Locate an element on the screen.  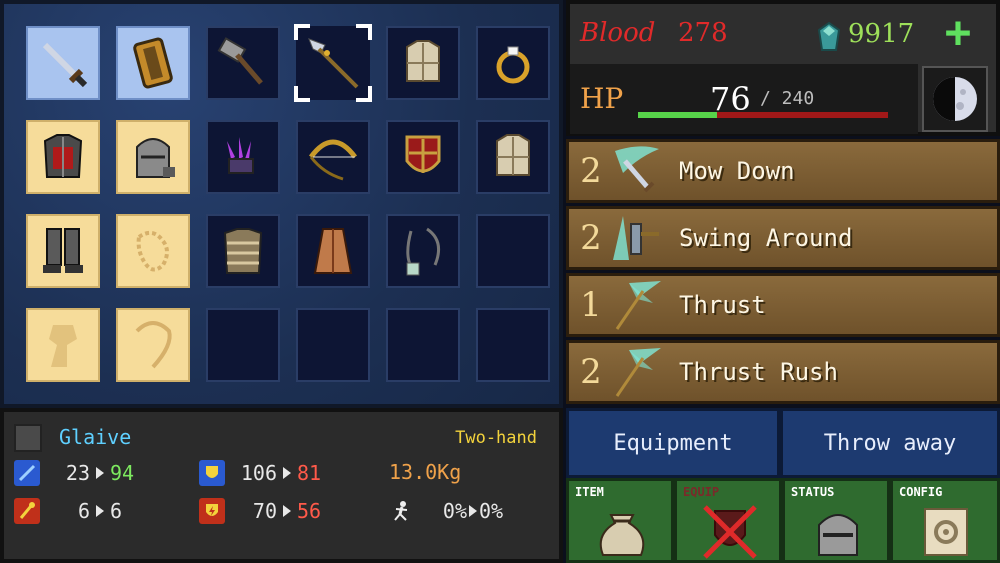
hp-current: 76 is located at coordinates (730, 99).